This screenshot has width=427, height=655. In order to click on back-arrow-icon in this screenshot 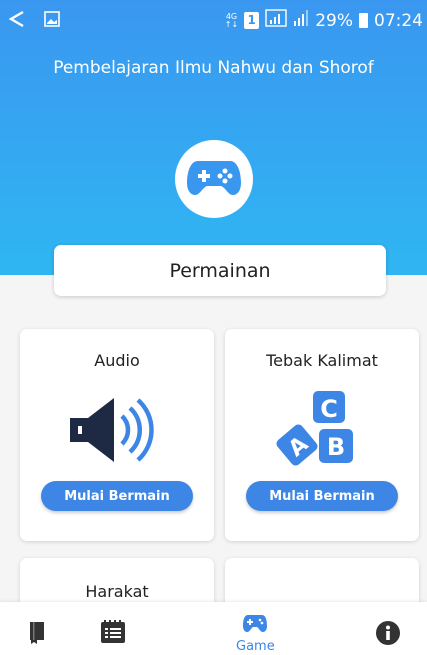, I will do `click(17, 21)`.